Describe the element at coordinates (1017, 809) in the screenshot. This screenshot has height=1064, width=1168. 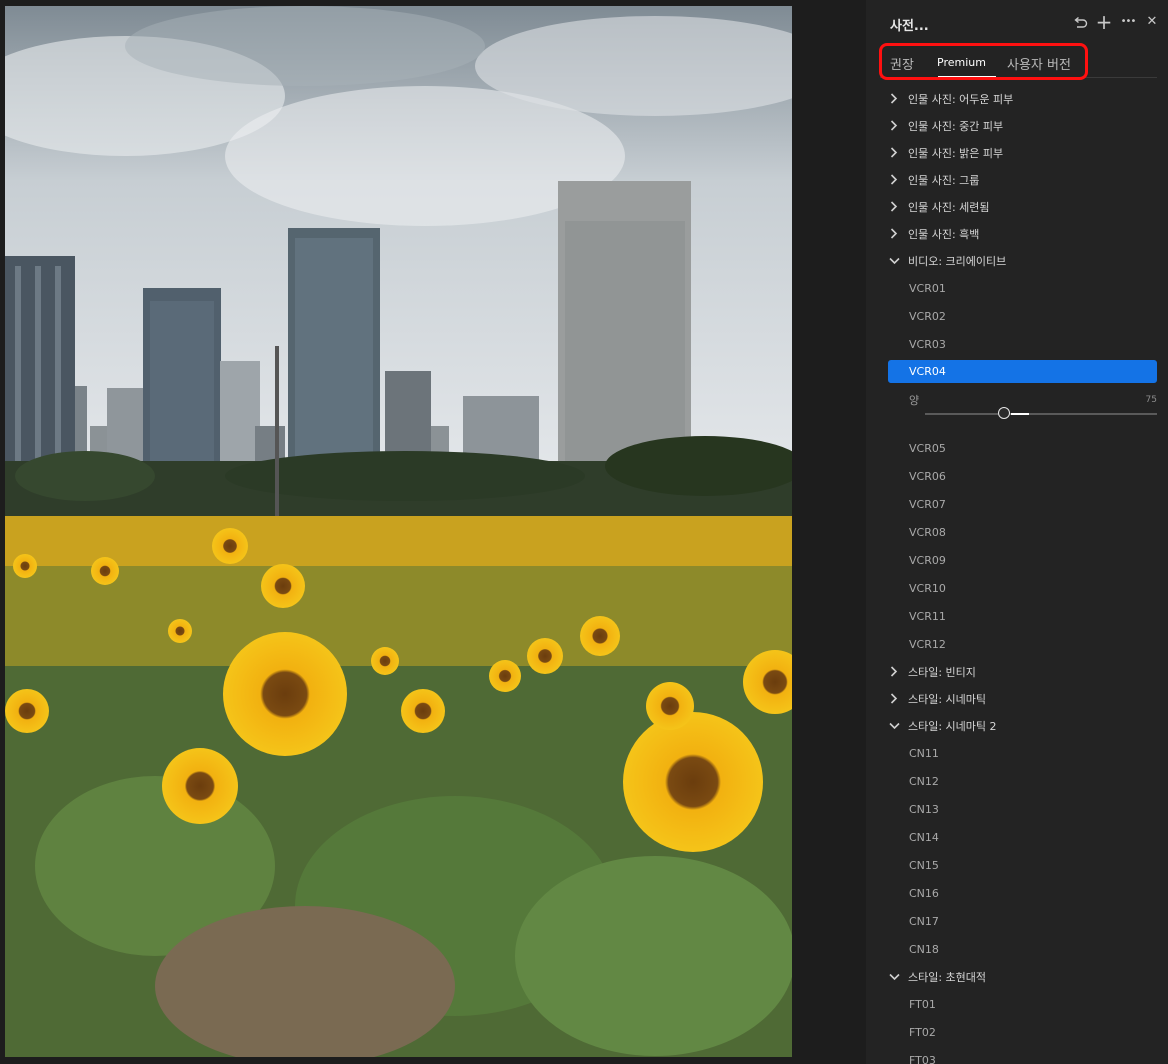
I see `preset-item: CN13` at that location.